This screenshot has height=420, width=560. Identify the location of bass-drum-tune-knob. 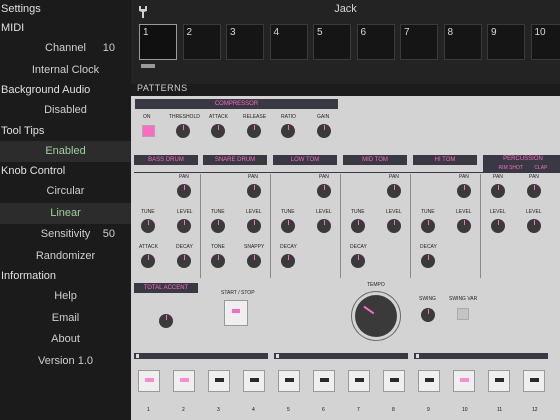
(148, 226).